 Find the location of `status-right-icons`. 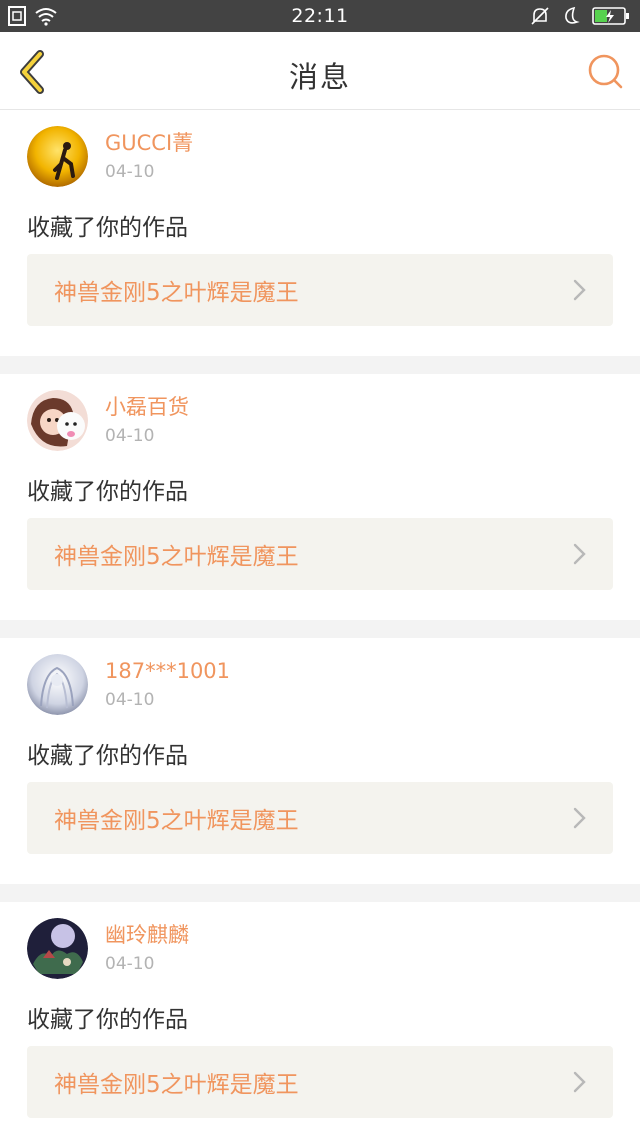

status-right-icons is located at coordinates (580, 16).